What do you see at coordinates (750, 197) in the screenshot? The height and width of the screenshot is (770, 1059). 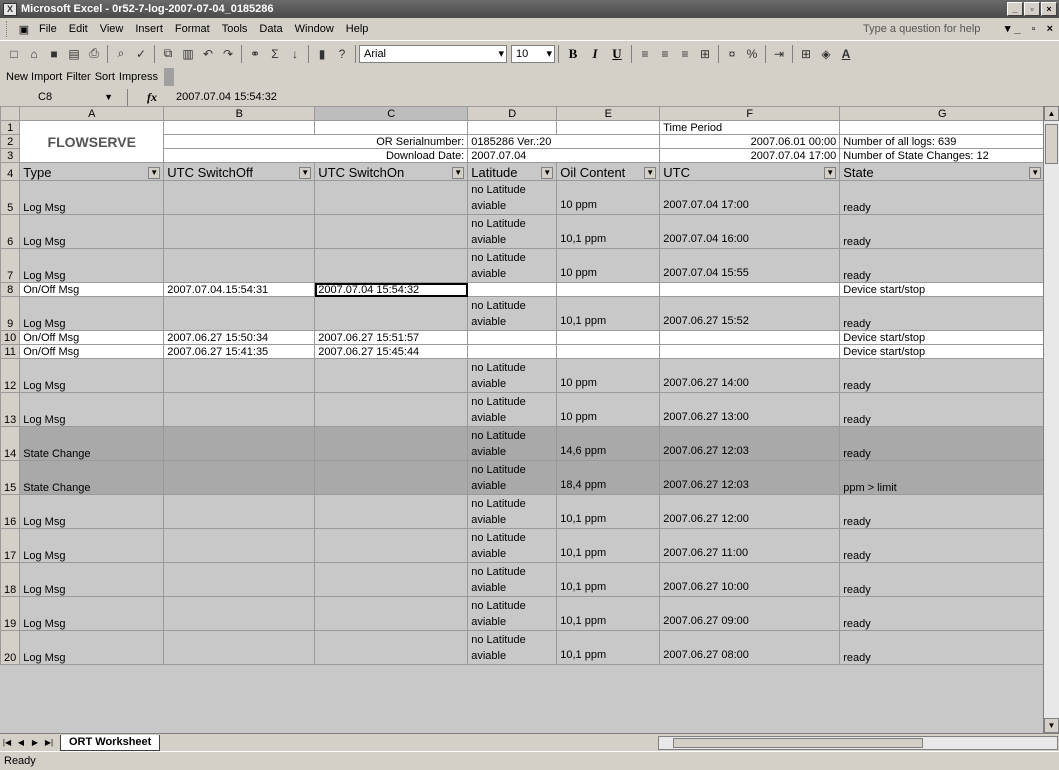 I see `utc-cell: 2007.07.04 17:00` at bounding box center [750, 197].